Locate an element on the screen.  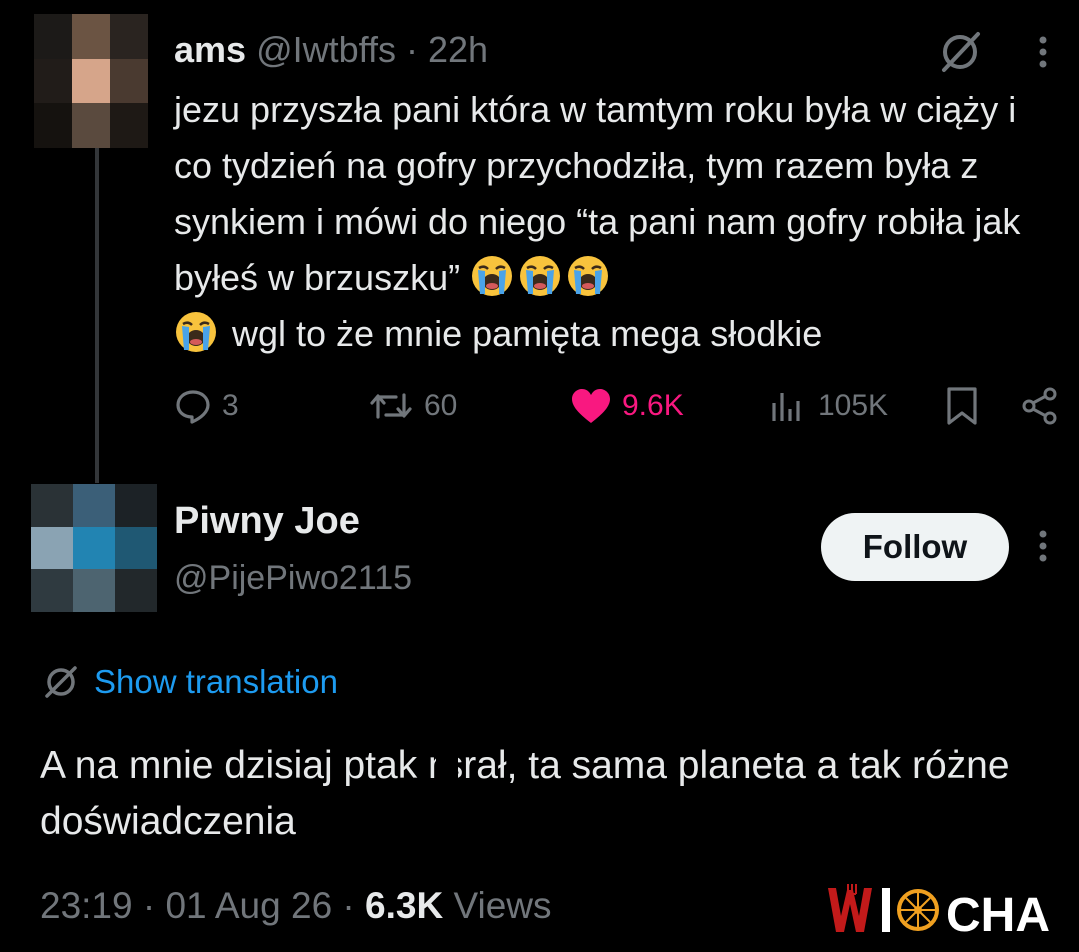
repost-icon is located at coordinates (391, 406).